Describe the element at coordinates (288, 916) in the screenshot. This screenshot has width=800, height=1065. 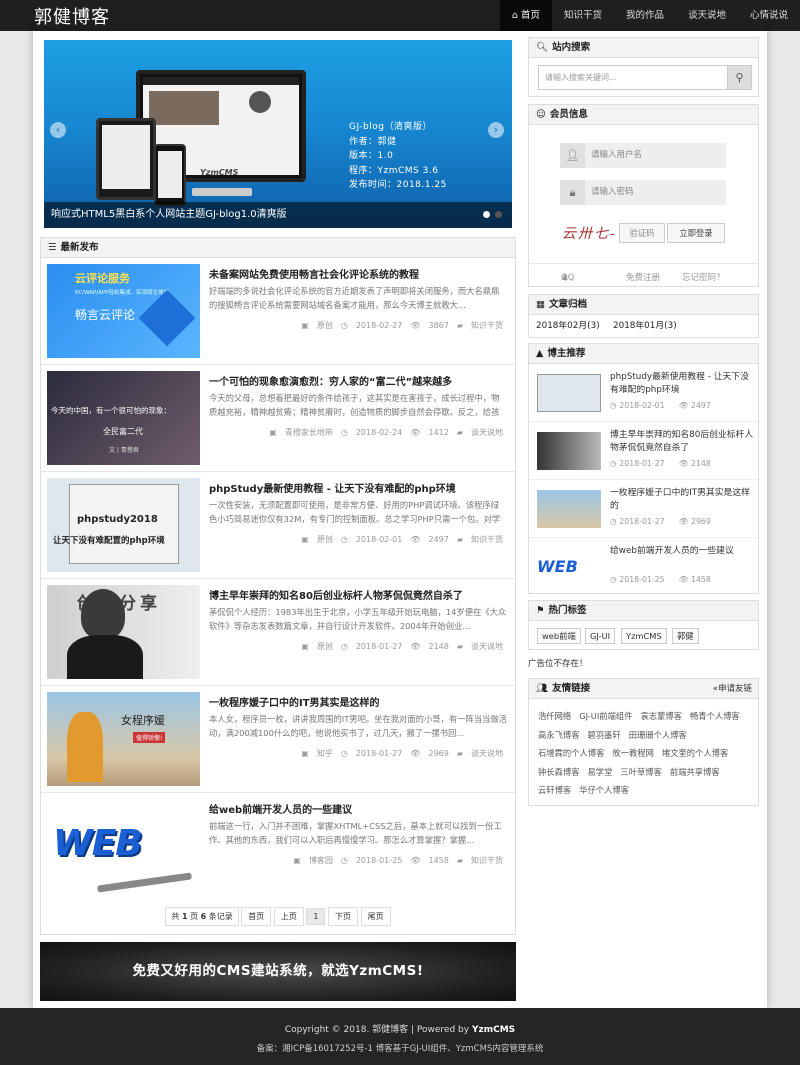
I see `page-prev: 上页` at that location.